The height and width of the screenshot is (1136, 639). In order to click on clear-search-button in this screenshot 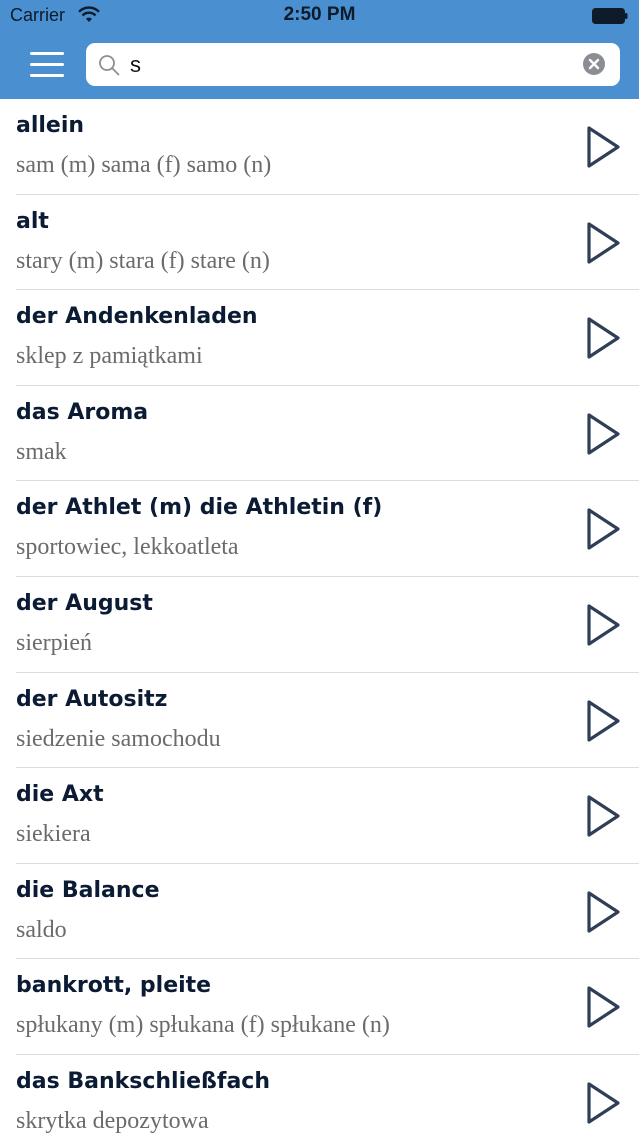, I will do `click(594, 64)`.